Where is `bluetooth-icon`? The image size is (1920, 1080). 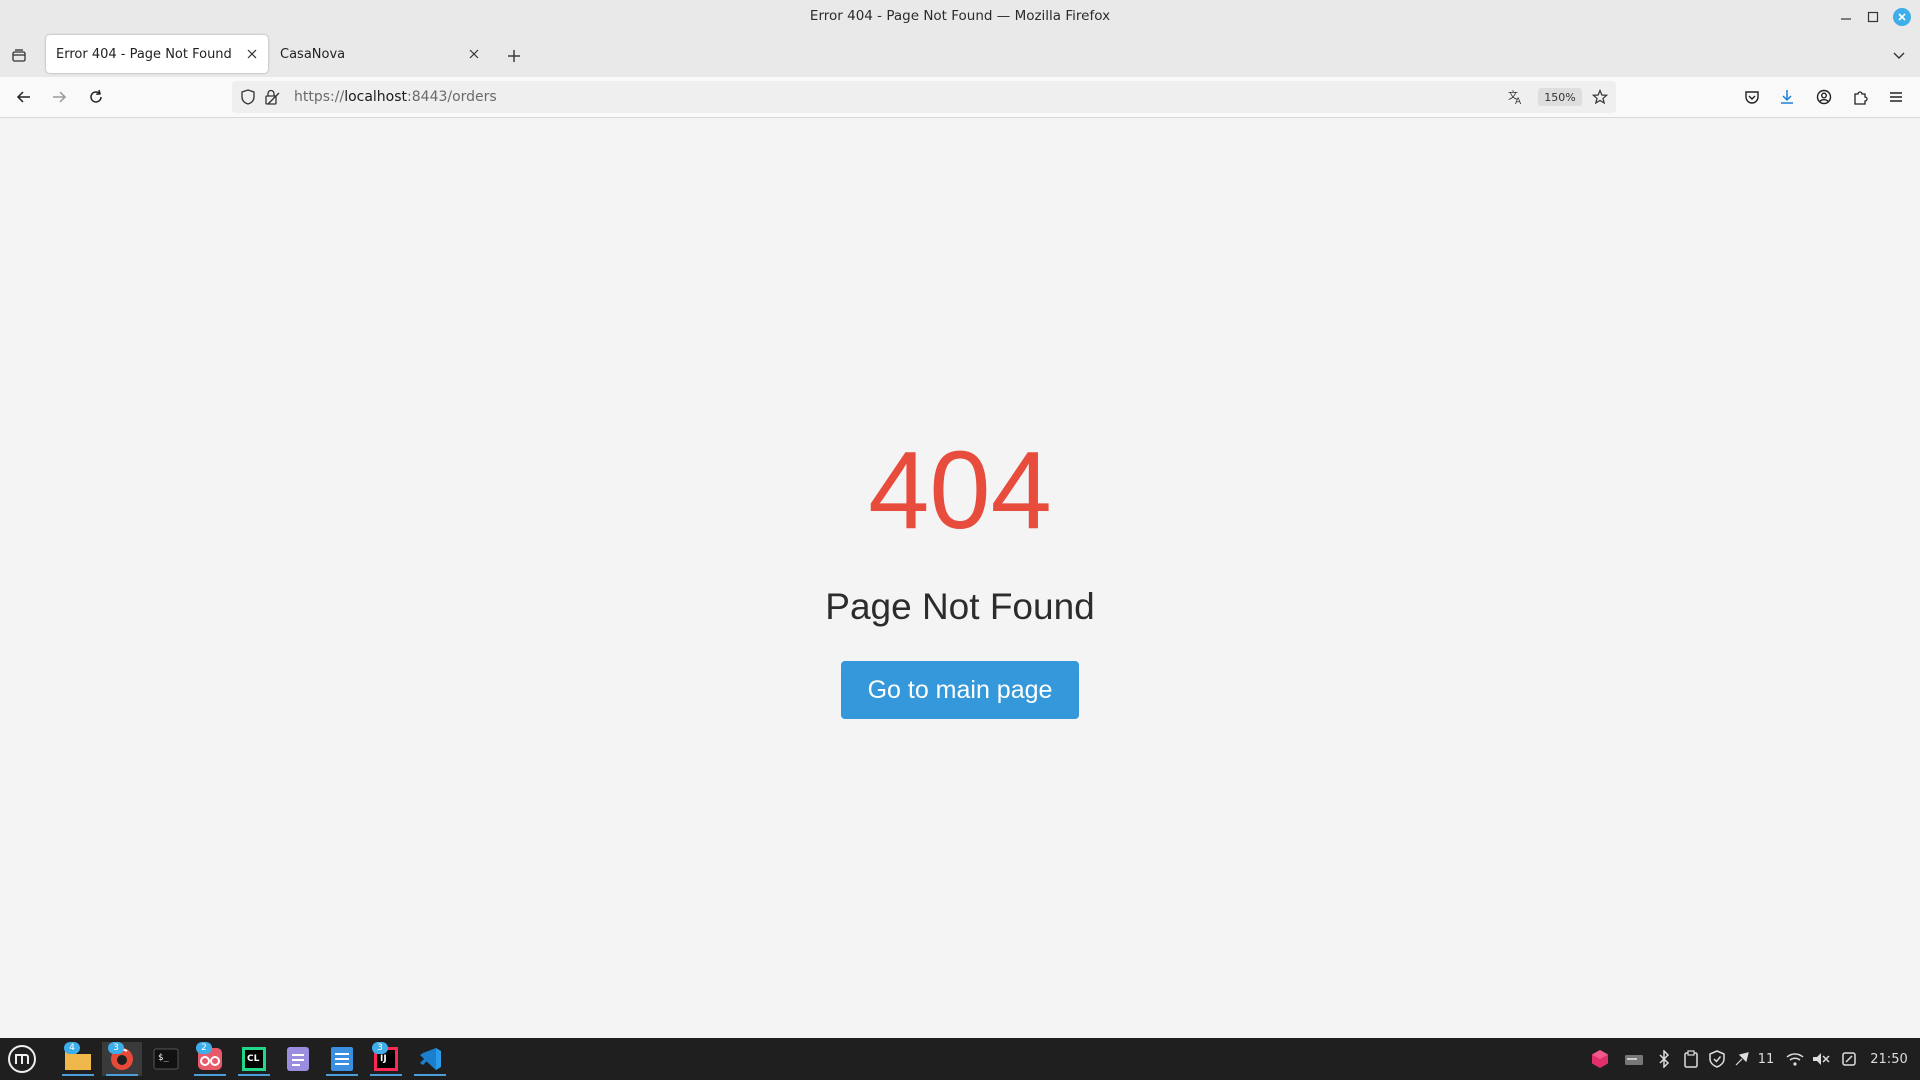
bluetooth-icon is located at coordinates (1664, 1059).